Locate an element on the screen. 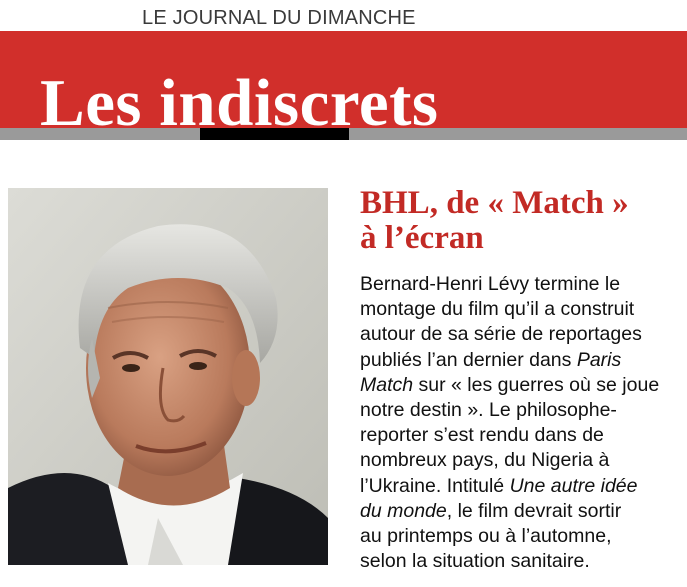  body-line: au printemps ou à l’automne, is located at coordinates (486, 536).